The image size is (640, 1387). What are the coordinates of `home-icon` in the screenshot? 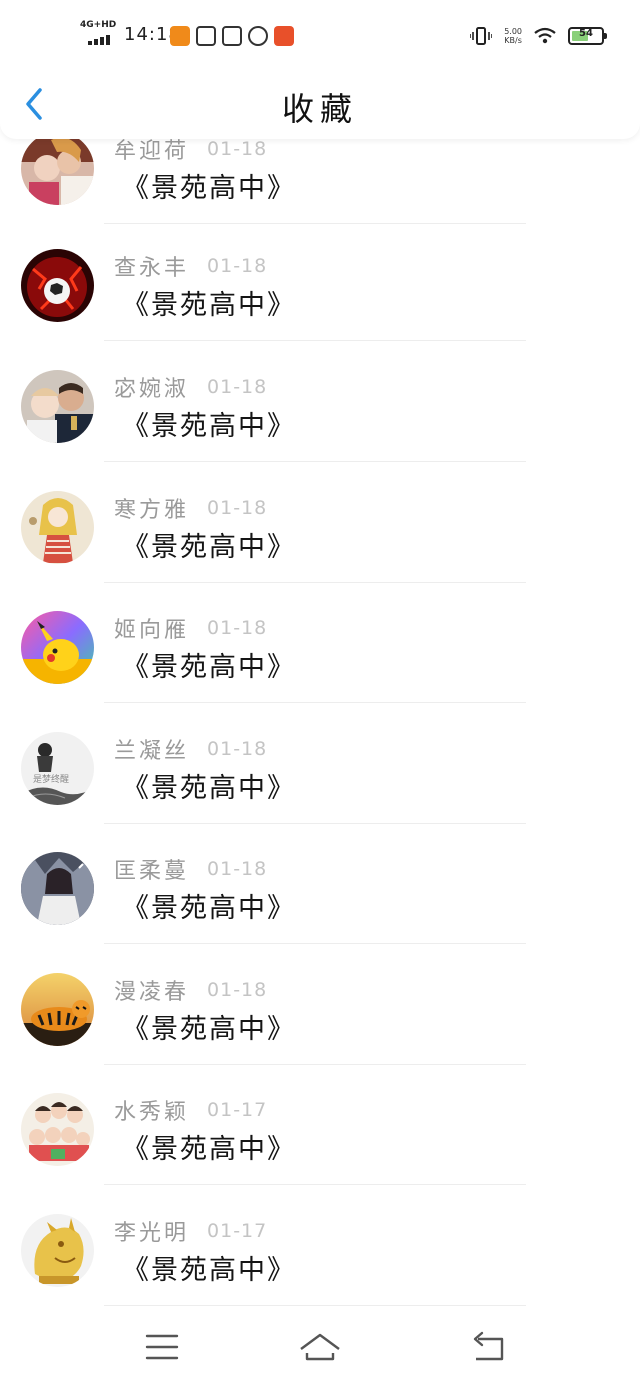 It's located at (320, 1347).